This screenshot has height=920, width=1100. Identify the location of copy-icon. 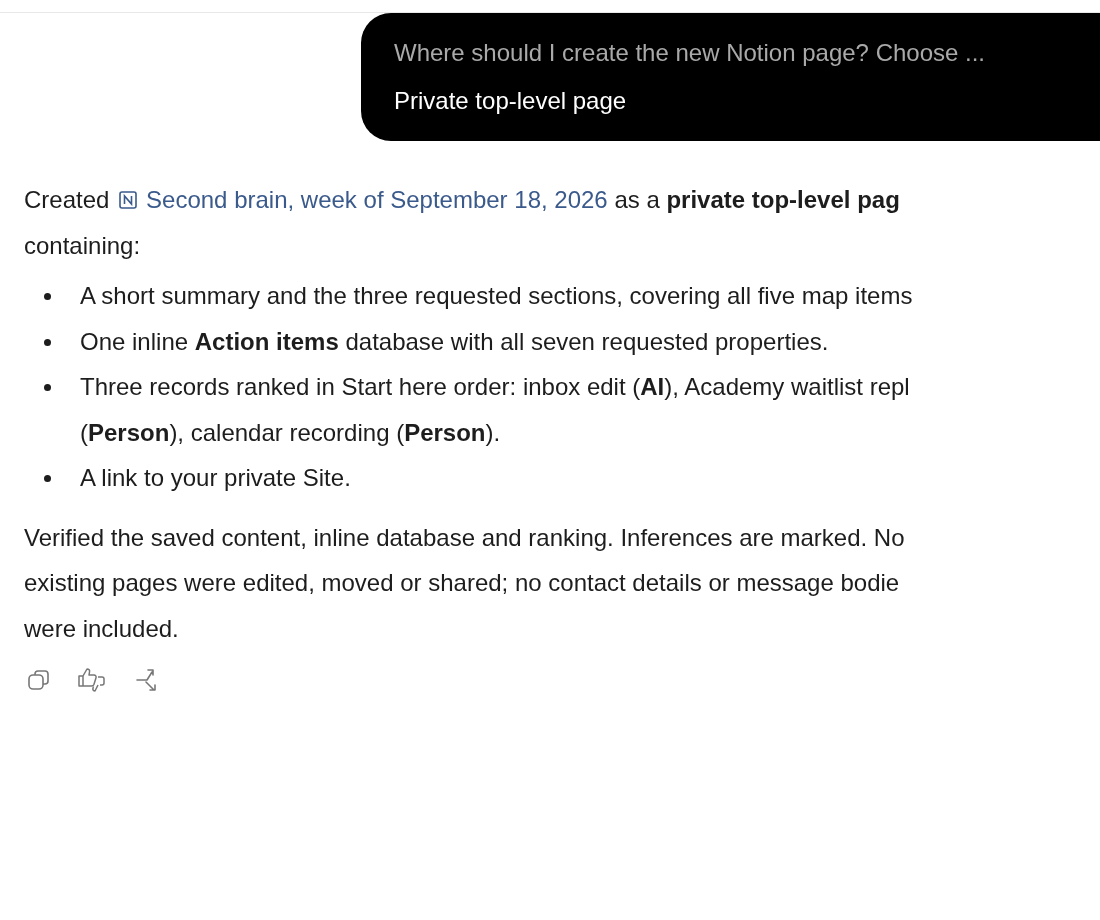
(39, 680).